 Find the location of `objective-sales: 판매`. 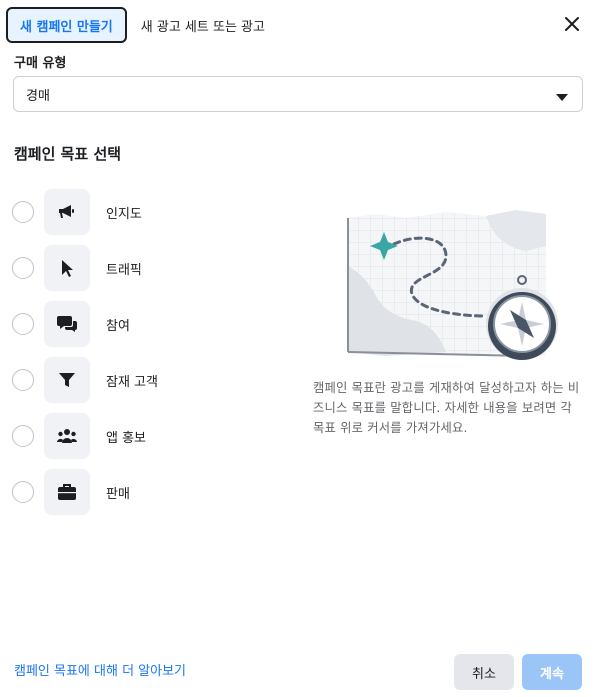

objective-sales: 판매 is located at coordinates (85, 492).